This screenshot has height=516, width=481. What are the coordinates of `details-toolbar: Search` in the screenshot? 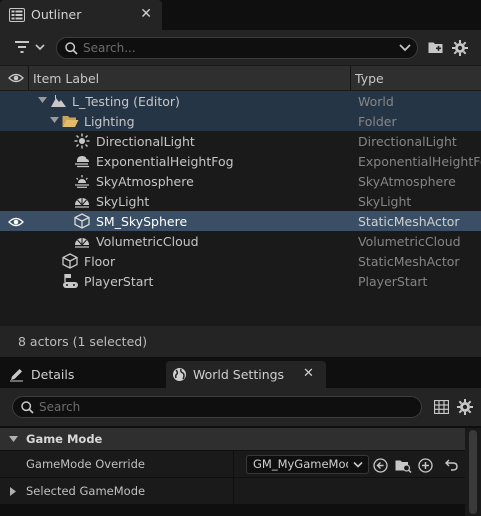 It's located at (240, 407).